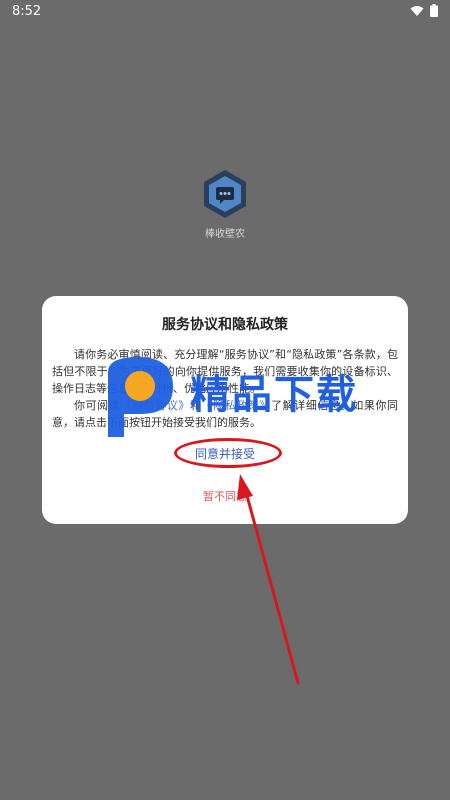 The width and height of the screenshot is (450, 800). What do you see at coordinates (225, 234) in the screenshot?
I see `app-name: 棒收壁农` at bounding box center [225, 234].